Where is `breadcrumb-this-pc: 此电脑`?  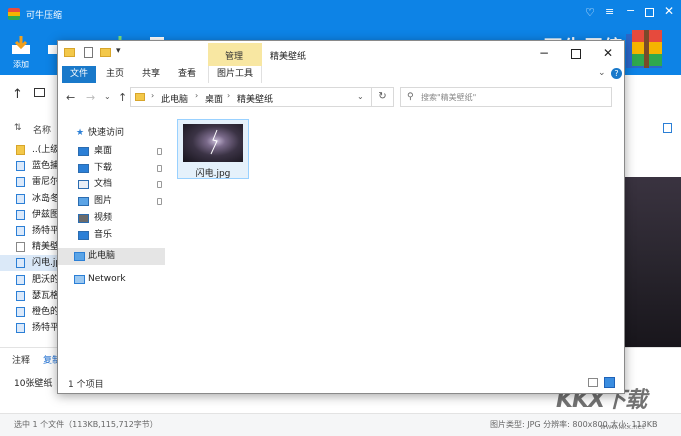 breadcrumb-this-pc: 此电脑 is located at coordinates (174, 98).